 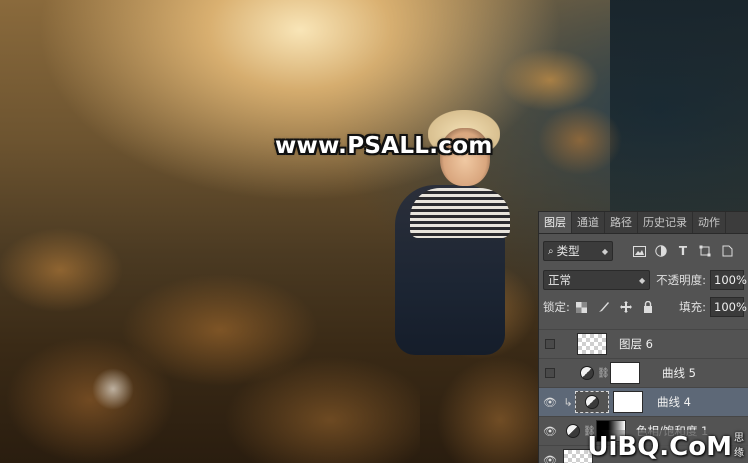 I want to click on layer-row: ⛓ 曲线 5, so click(x=643, y=372).